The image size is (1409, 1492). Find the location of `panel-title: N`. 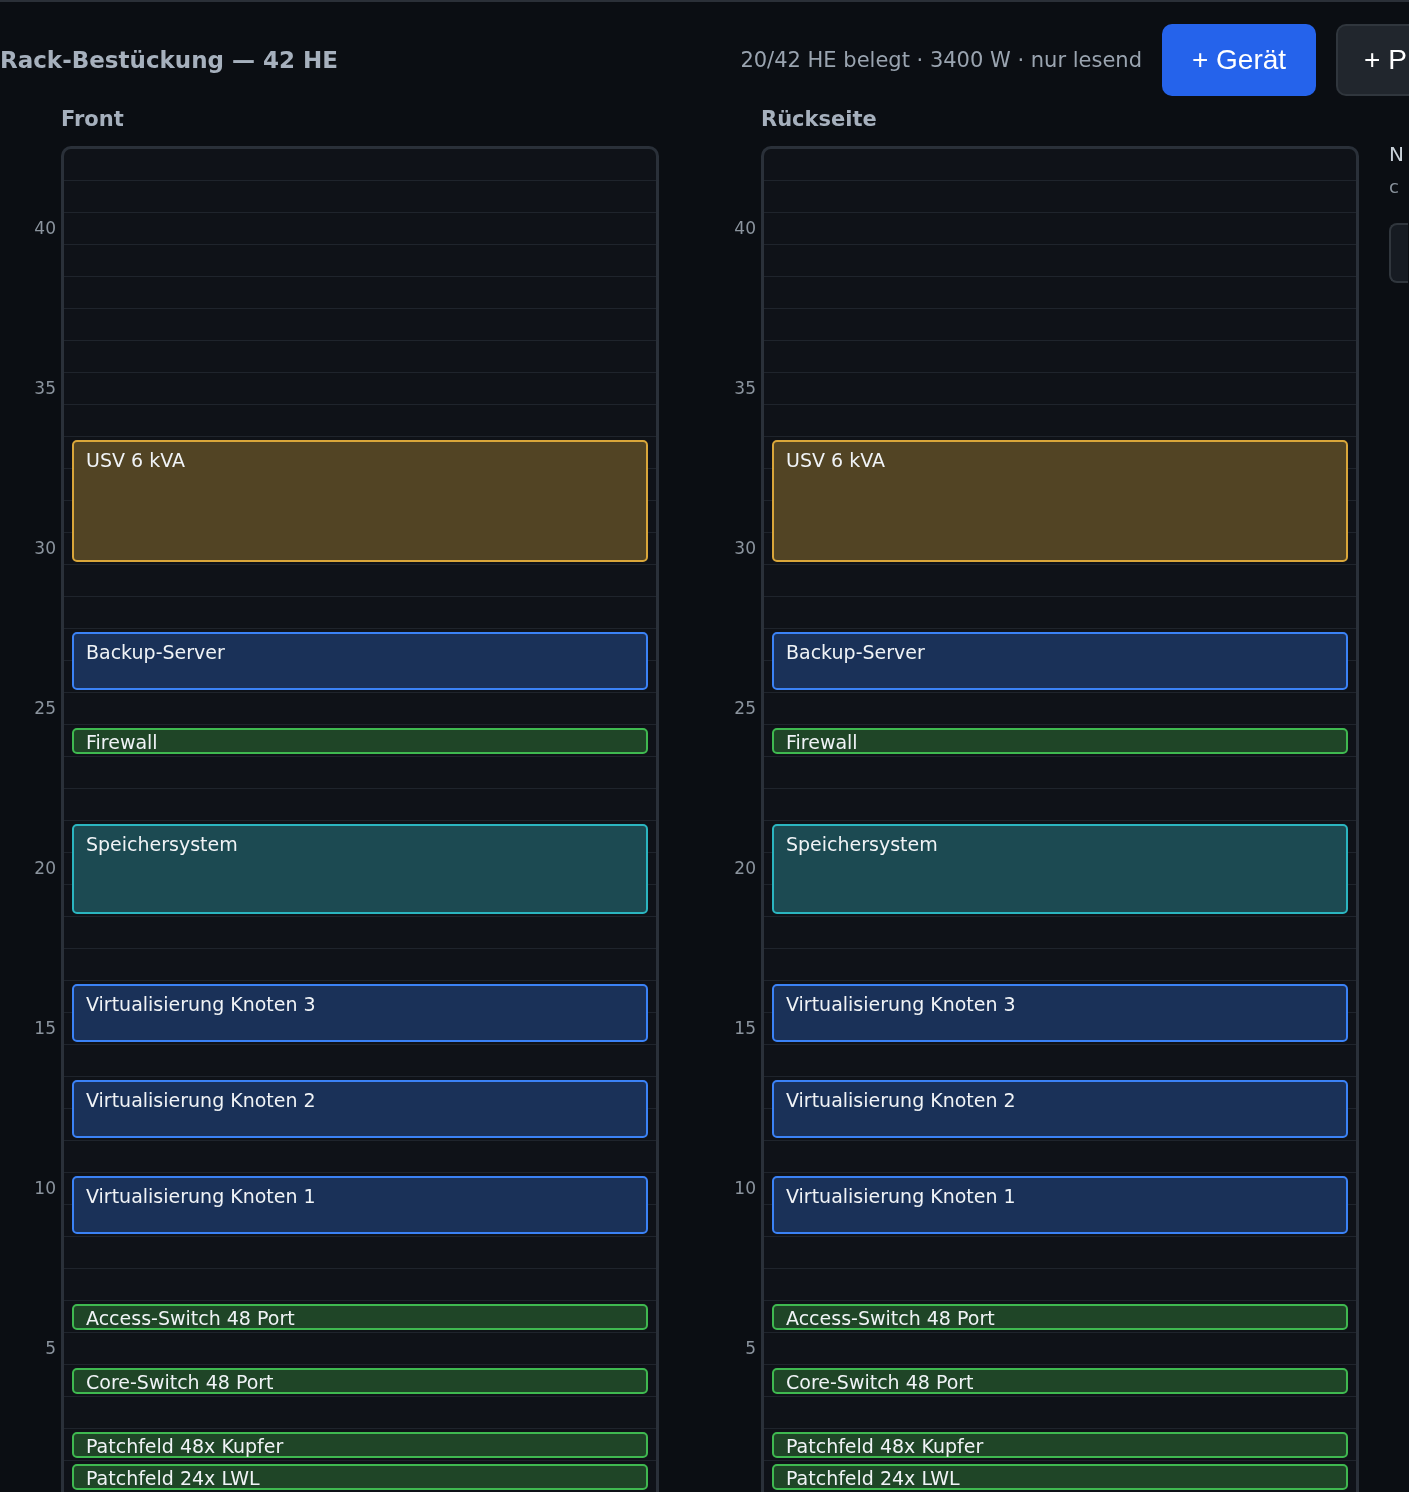

panel-title: N is located at coordinates (1397, 154).